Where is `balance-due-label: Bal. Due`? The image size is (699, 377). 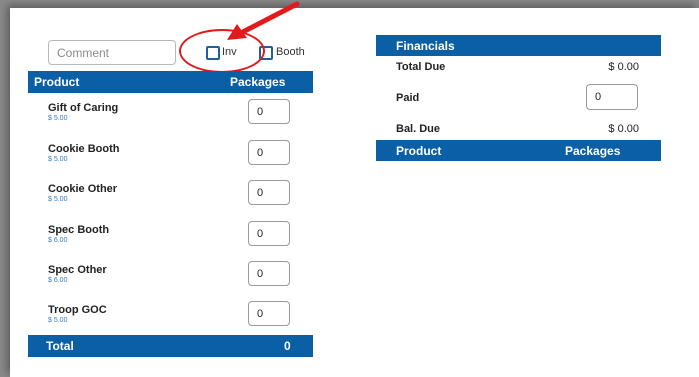
balance-due-label: Bal. Due is located at coordinates (418, 129).